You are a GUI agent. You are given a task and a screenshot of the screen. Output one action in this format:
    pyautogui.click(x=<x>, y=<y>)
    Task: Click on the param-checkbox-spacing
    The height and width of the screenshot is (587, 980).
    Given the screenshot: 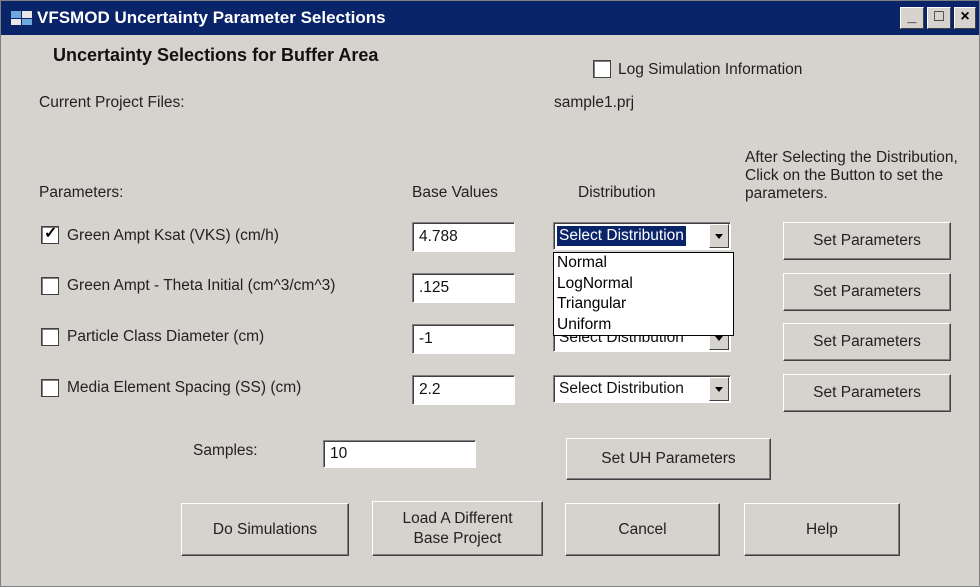 What is the action you would take?
    pyautogui.click(x=50, y=388)
    